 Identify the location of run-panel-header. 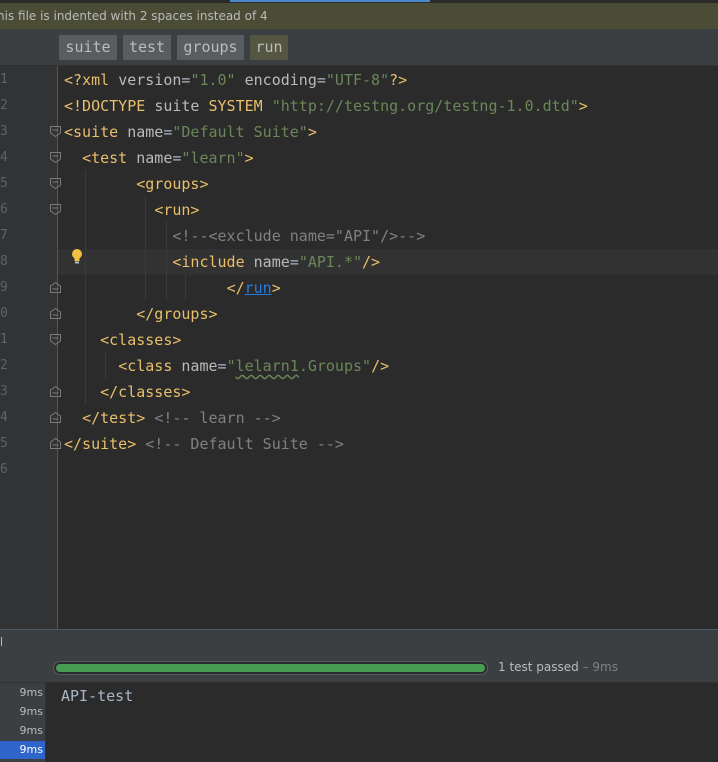
(359, 641).